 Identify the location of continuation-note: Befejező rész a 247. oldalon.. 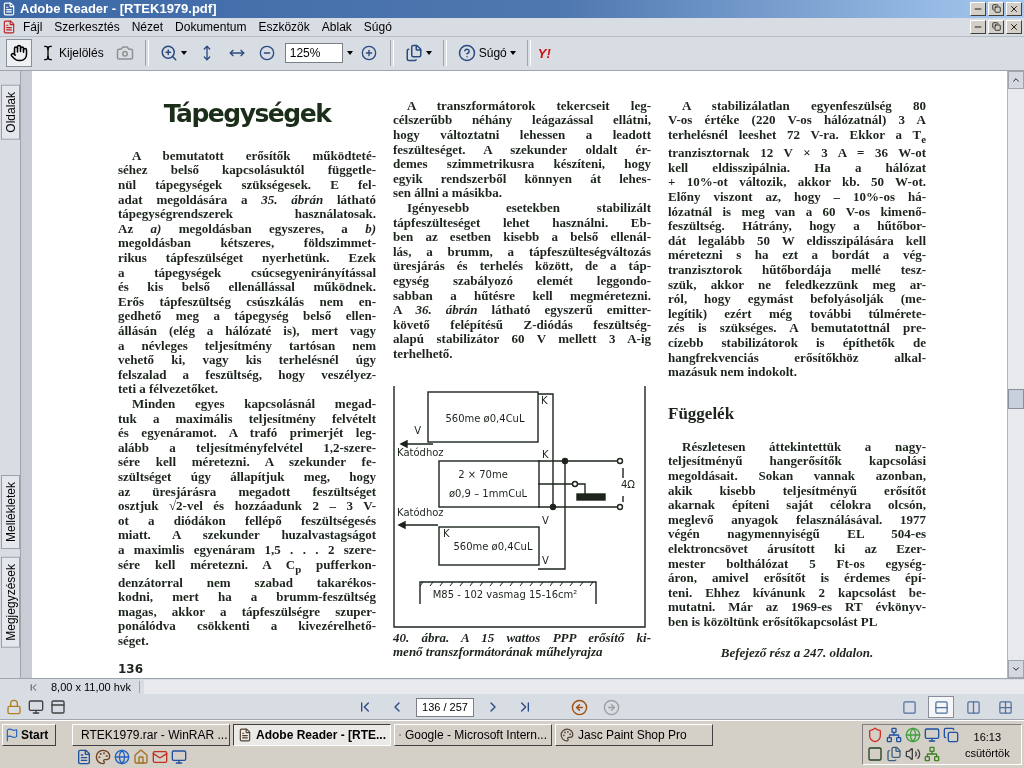
(797, 653).